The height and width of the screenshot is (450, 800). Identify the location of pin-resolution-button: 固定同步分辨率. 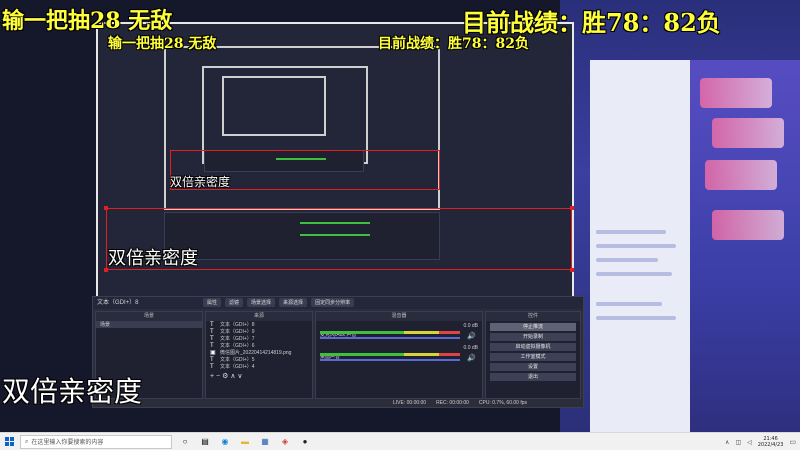
(333, 302).